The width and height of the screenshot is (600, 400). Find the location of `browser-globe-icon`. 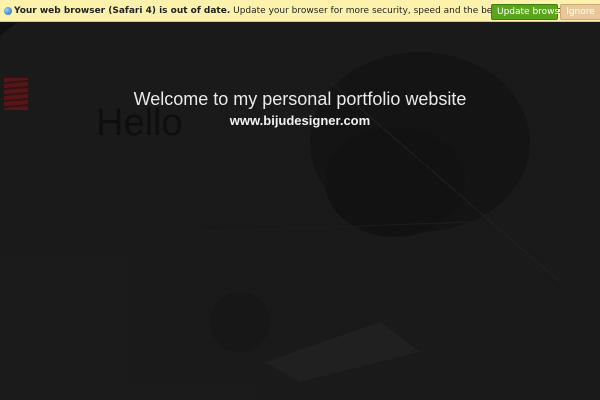

browser-globe-icon is located at coordinates (8, 10).